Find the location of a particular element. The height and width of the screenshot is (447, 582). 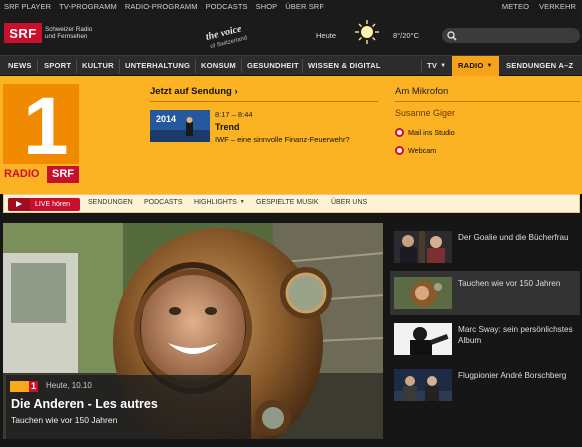

link-radio-programm: RADIO-PROGRAMM is located at coordinates (161, 6).